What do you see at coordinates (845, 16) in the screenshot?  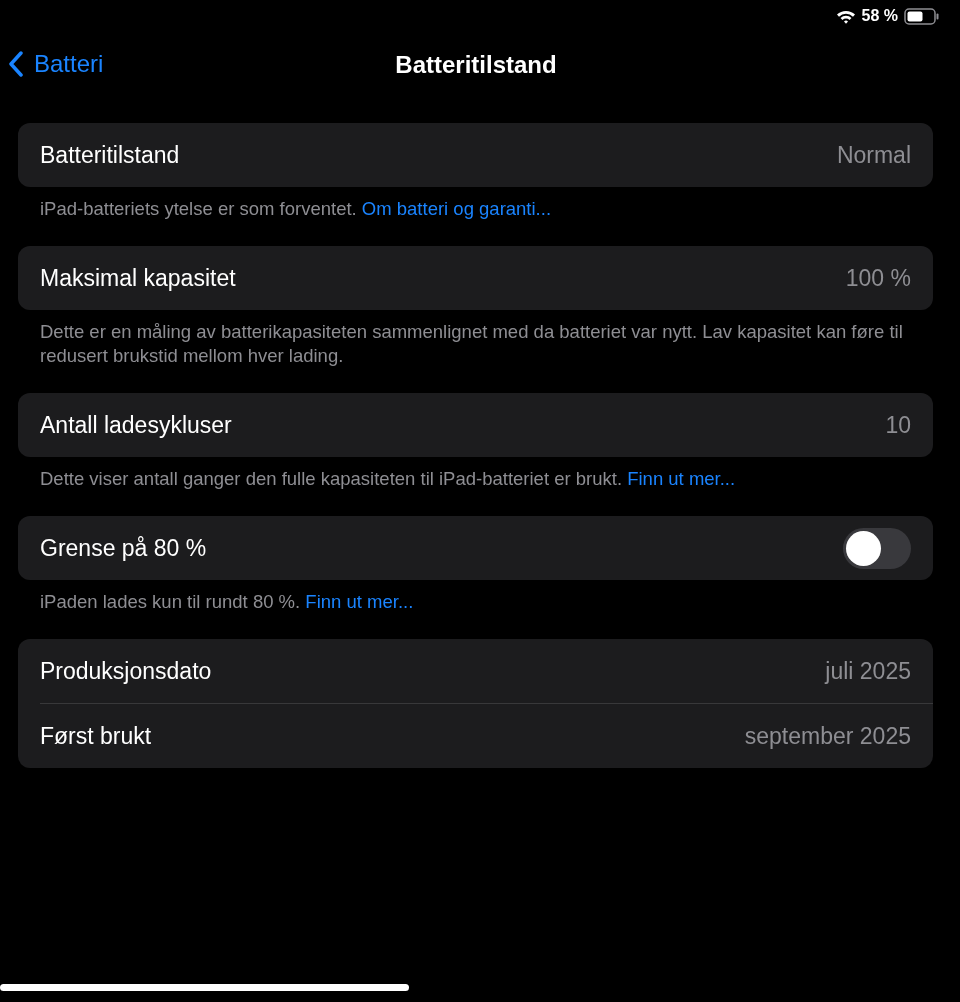 I see `wifi-icon` at bounding box center [845, 16].